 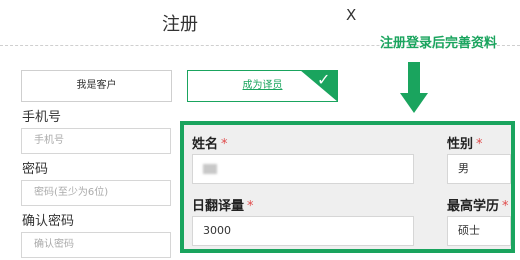 I want to click on daily-volume-label: 日翻译量 *, so click(x=223, y=206).